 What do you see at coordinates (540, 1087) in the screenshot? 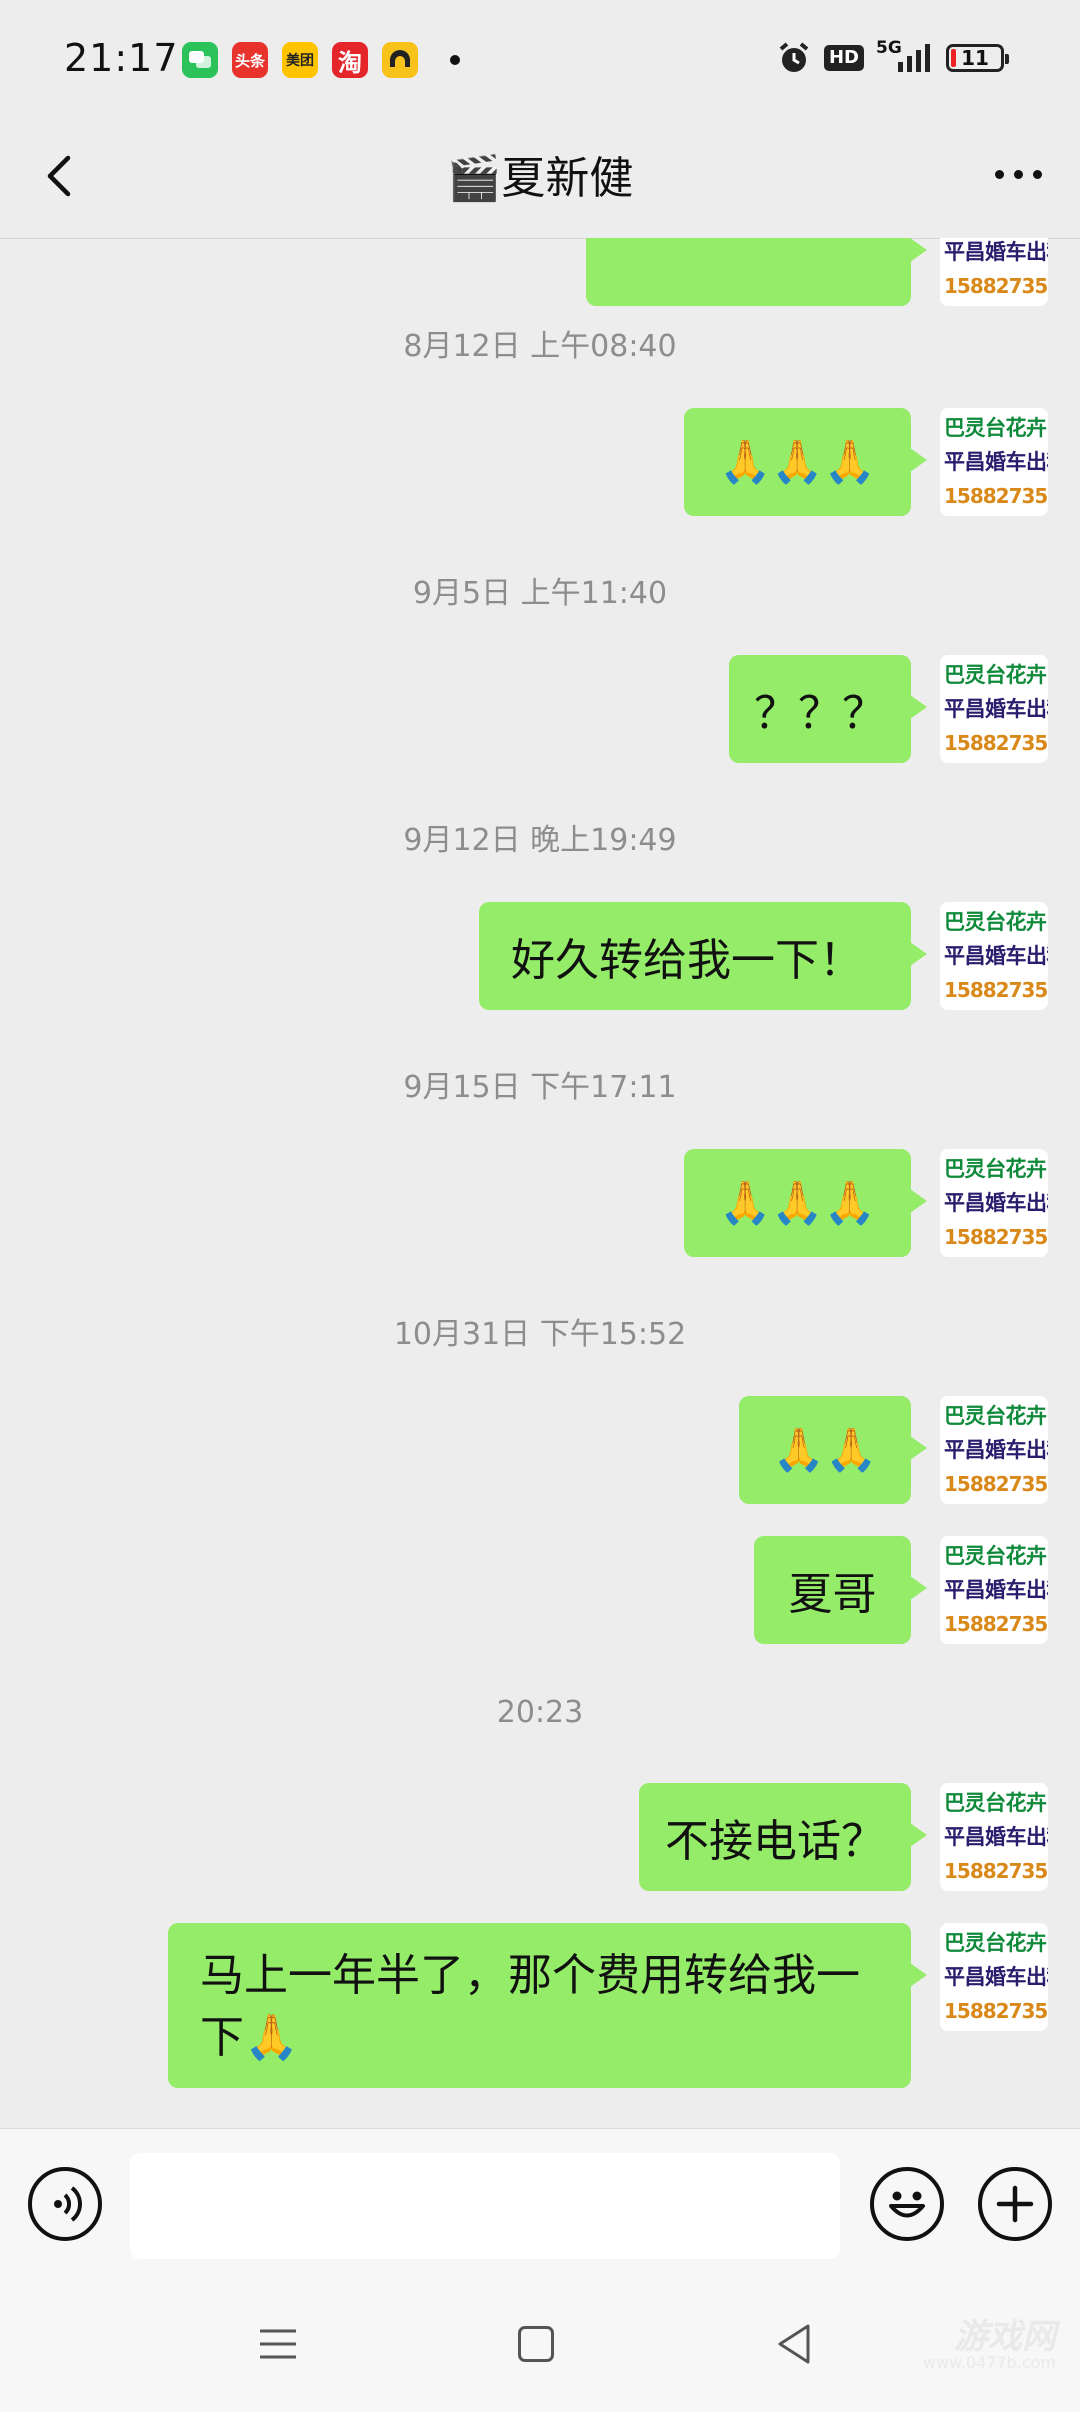
I see `message-timestamp: 9月15日 下午17:11` at bounding box center [540, 1087].